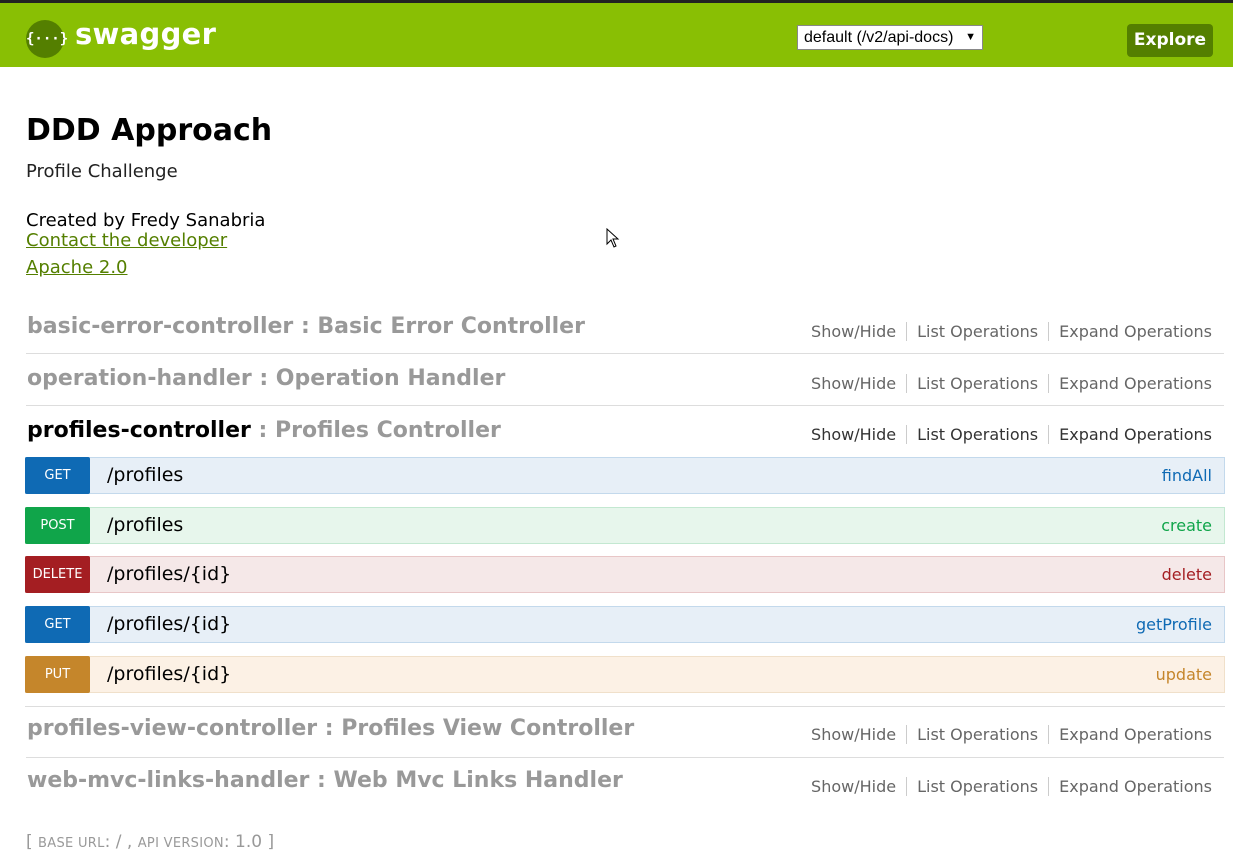 The image size is (1233, 856). What do you see at coordinates (1174, 624) in the screenshot?
I see `operation-nickname: getProfile` at bounding box center [1174, 624].